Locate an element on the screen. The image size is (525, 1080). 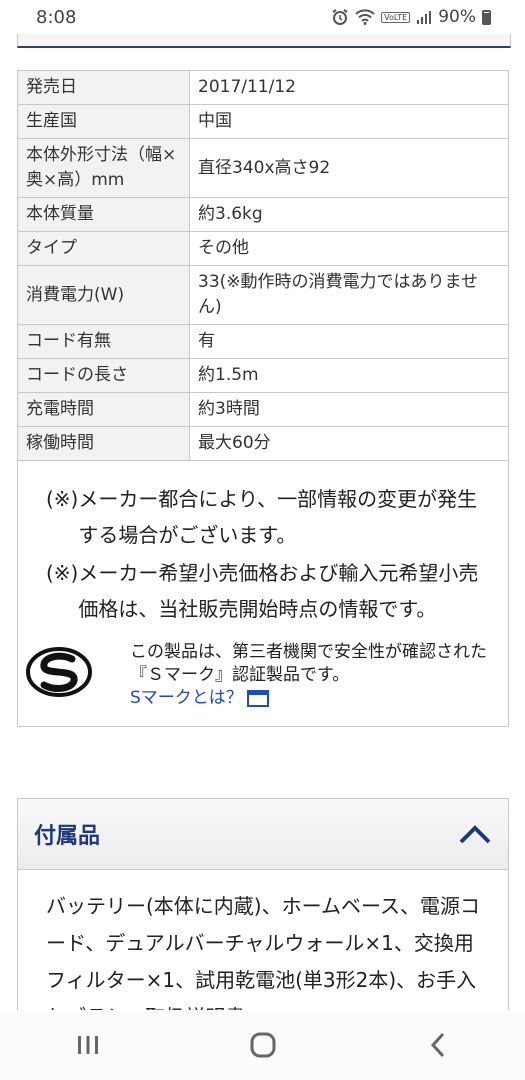
spec-row: 稼働時間 最大60分 is located at coordinates (263, 443).